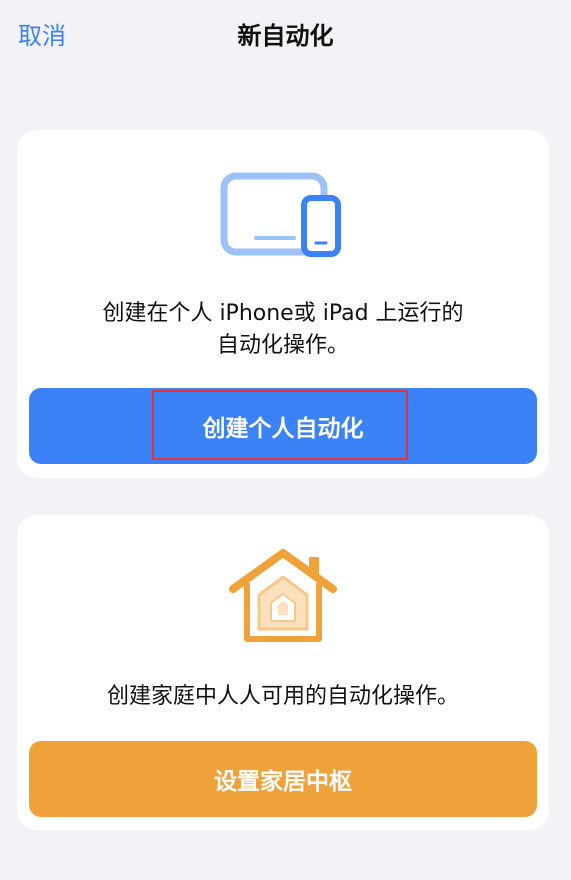  What do you see at coordinates (282, 345) in the screenshot?
I see `personal-description-line-2: 自动化操作。` at bounding box center [282, 345].